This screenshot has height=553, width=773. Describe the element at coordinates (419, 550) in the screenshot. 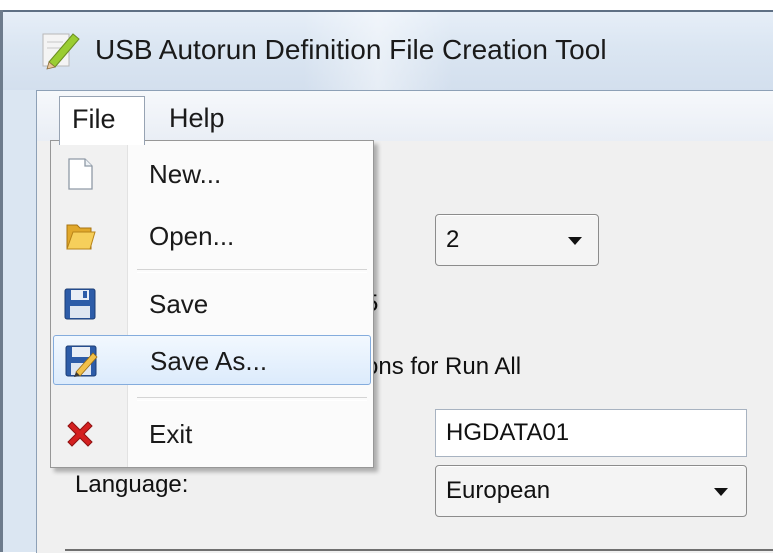

I see `group-box-border` at that location.